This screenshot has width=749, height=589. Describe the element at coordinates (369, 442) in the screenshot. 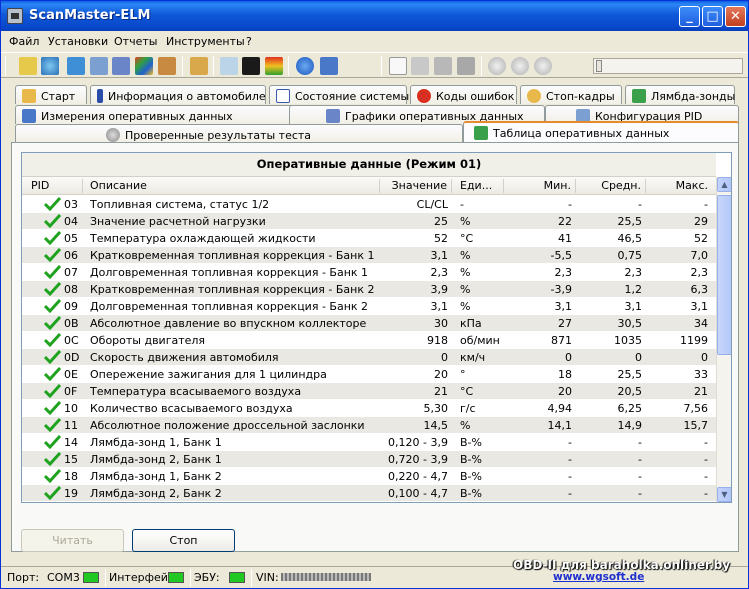

I see `table-row: 14 Лямбда-зонд 1, Банк 1 0,120 - 3,9 В-% - - -` at that location.